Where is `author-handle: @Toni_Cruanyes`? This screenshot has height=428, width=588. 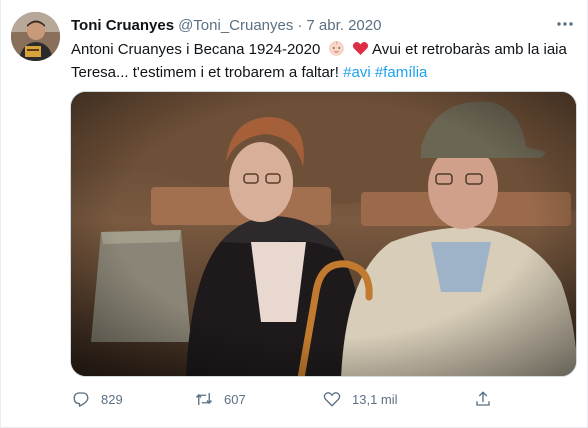 author-handle: @Toni_Cruanyes is located at coordinates (235, 25).